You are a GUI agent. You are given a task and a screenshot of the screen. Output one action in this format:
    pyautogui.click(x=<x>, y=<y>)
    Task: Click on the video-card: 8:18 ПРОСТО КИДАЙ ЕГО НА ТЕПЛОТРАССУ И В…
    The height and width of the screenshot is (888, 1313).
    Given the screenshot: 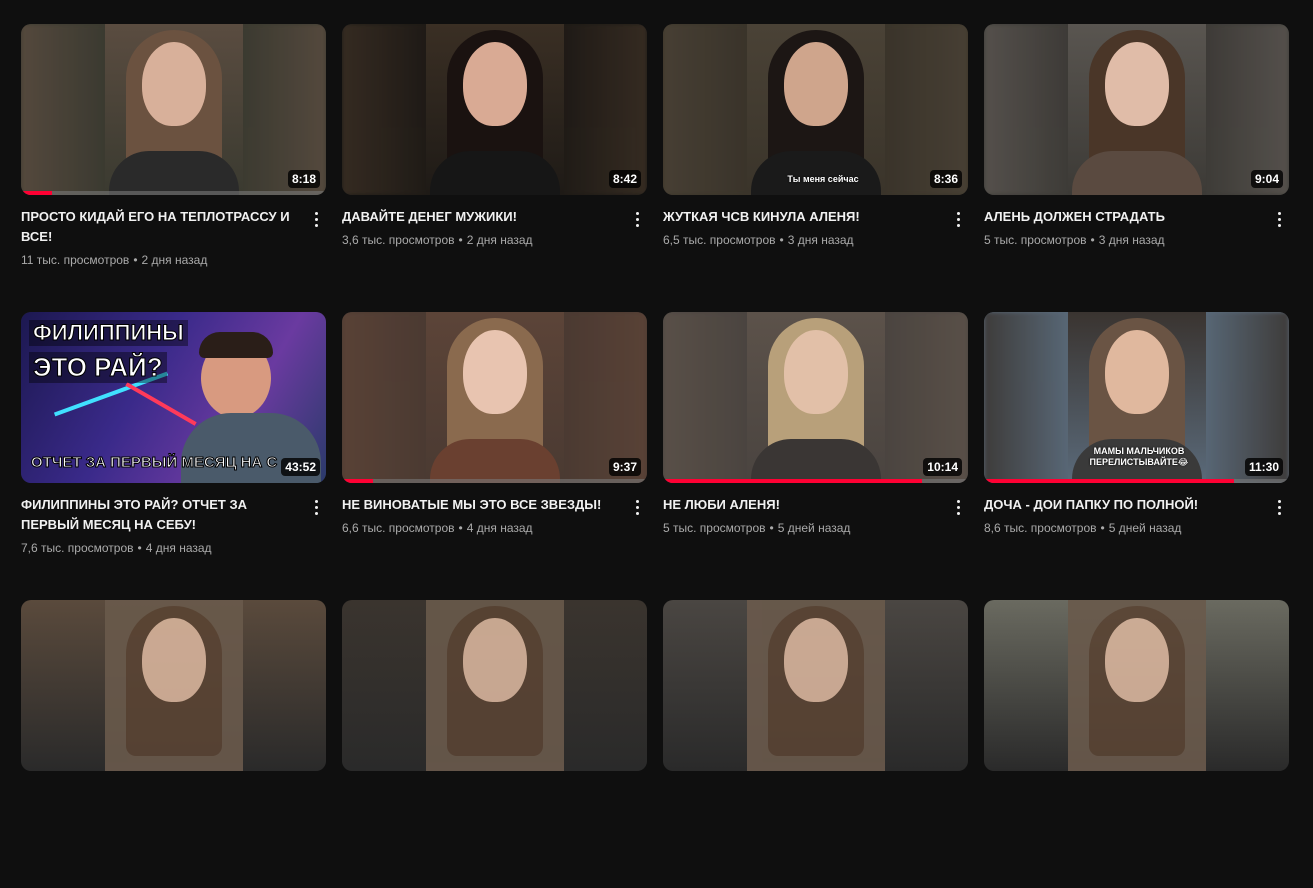 What is the action you would take?
    pyautogui.click(x=173, y=168)
    